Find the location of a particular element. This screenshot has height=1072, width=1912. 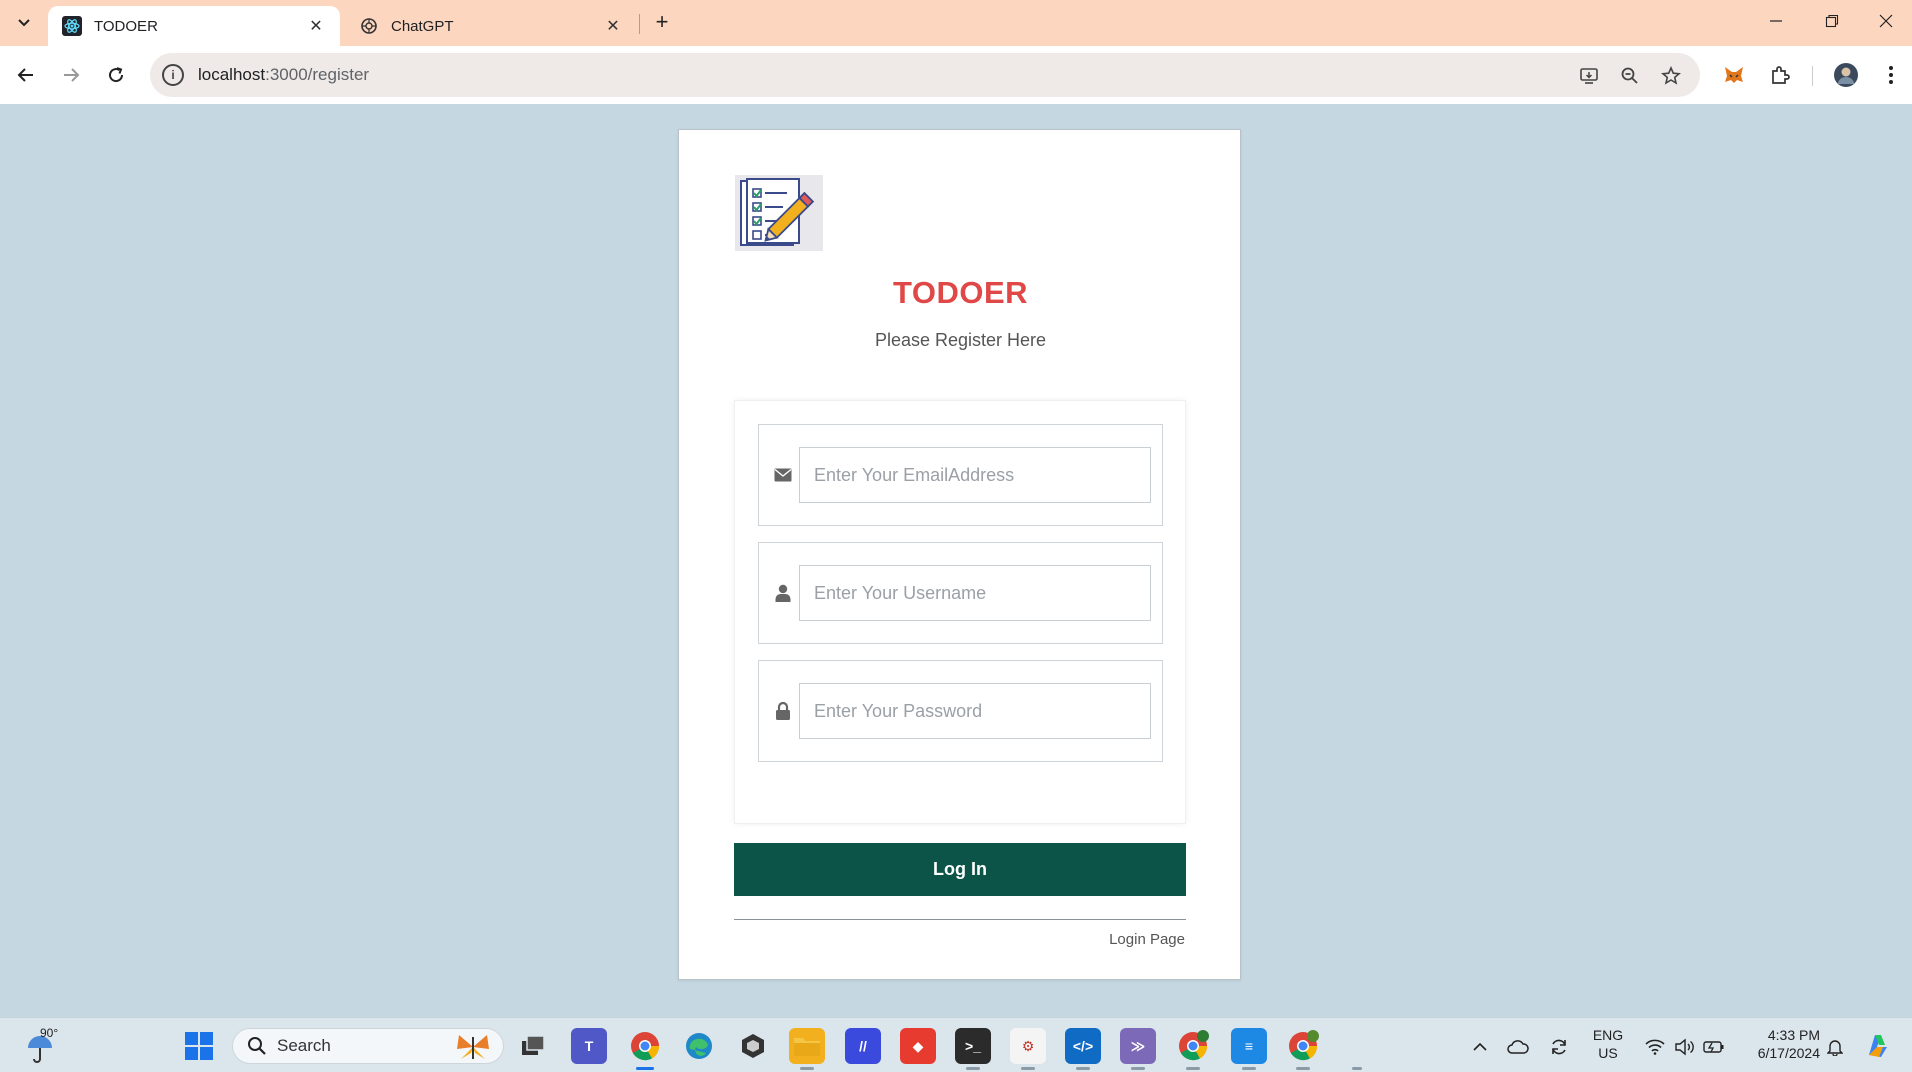

user-icon is located at coordinates (783, 593).